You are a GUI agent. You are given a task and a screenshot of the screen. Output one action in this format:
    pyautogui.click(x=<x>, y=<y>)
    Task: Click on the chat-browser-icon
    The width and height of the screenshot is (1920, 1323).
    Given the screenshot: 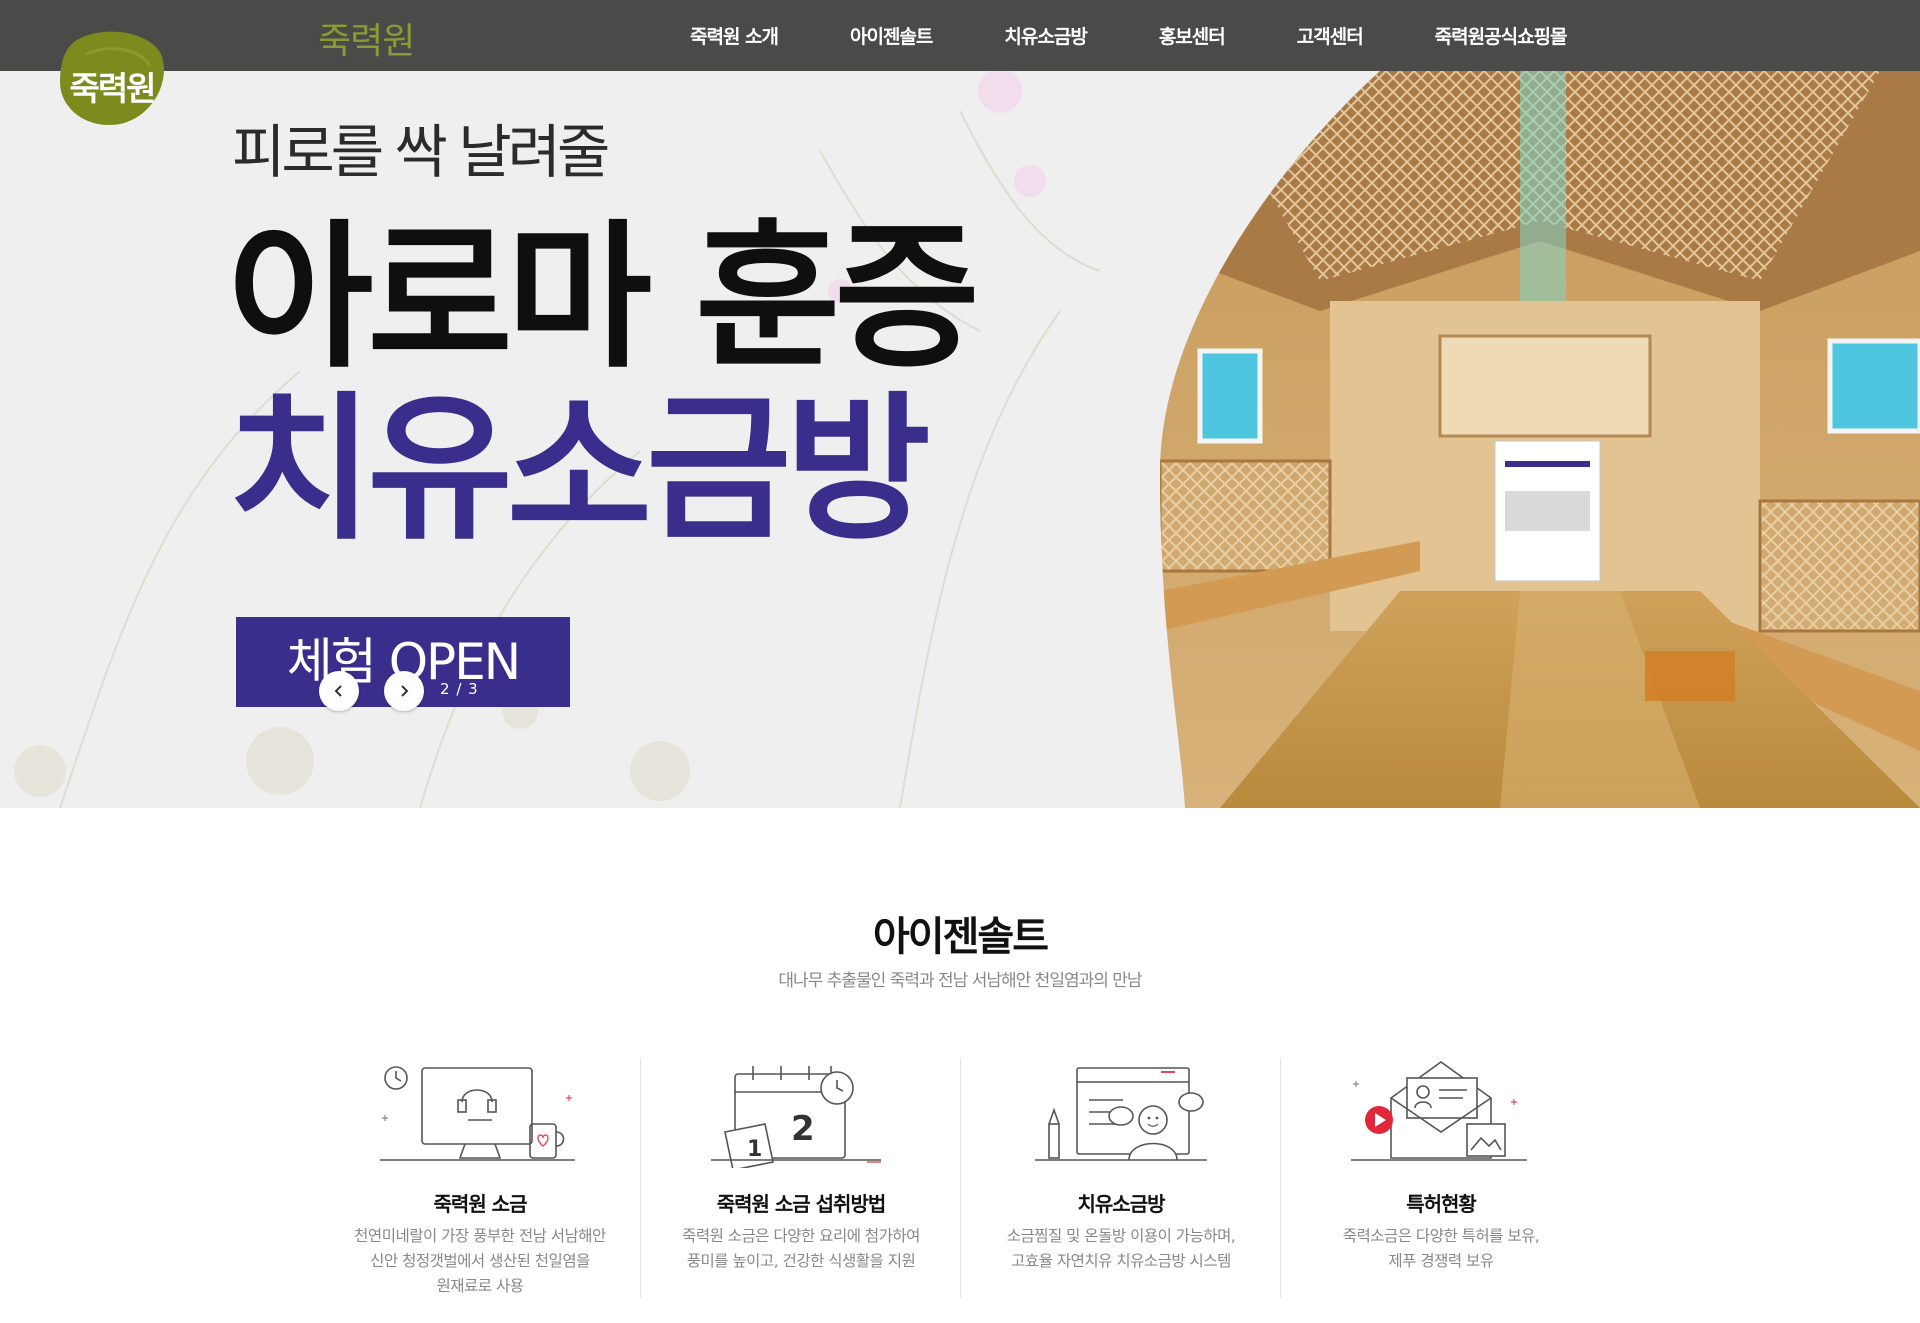 What is the action you would take?
    pyautogui.click(x=1121, y=1114)
    